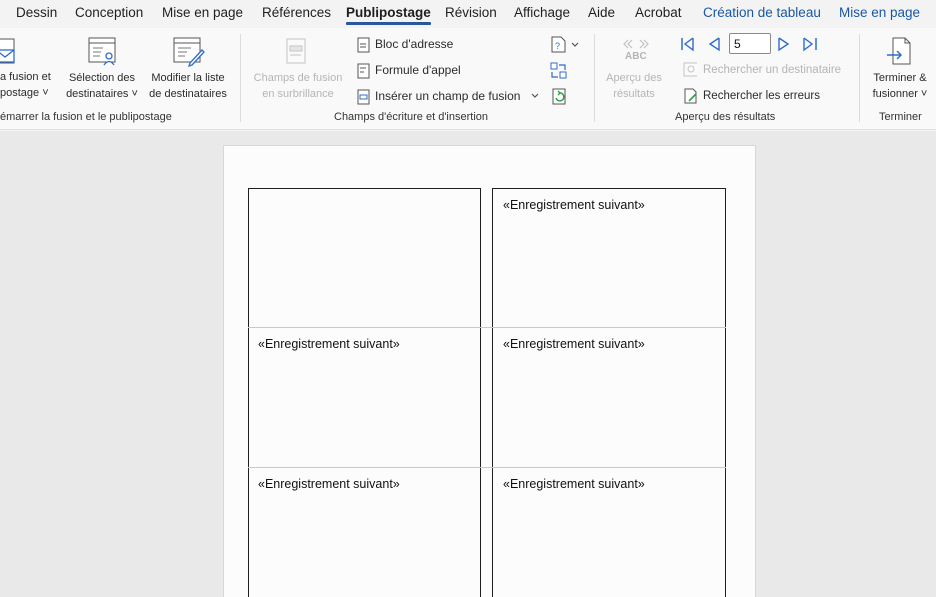 The height and width of the screenshot is (597, 936). I want to click on tab-references: Références, so click(296, 12).